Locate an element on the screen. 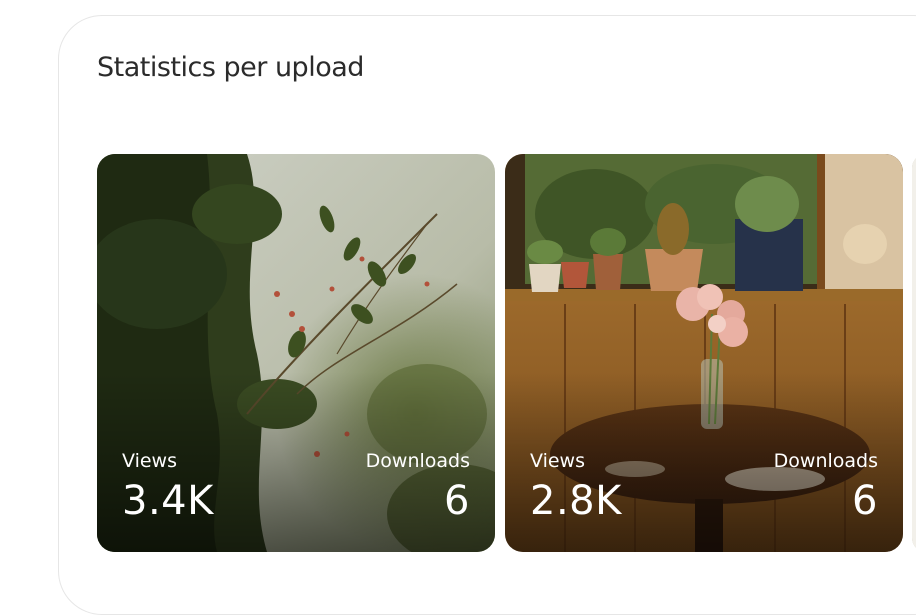 The height and width of the screenshot is (615, 916). views-value: 3.4K is located at coordinates (168, 501).